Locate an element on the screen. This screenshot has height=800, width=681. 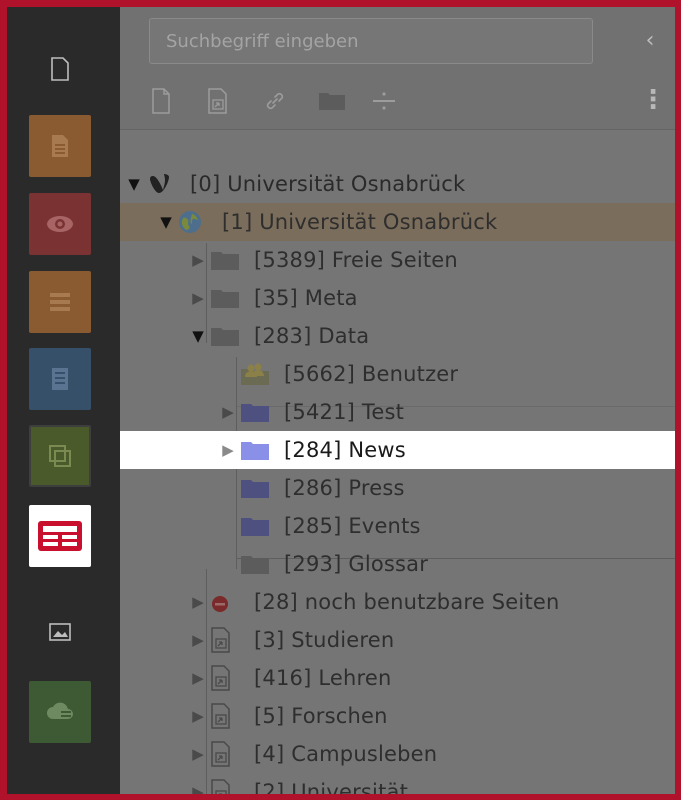
tree-item-label: [285] Events is located at coordinates (352, 526).